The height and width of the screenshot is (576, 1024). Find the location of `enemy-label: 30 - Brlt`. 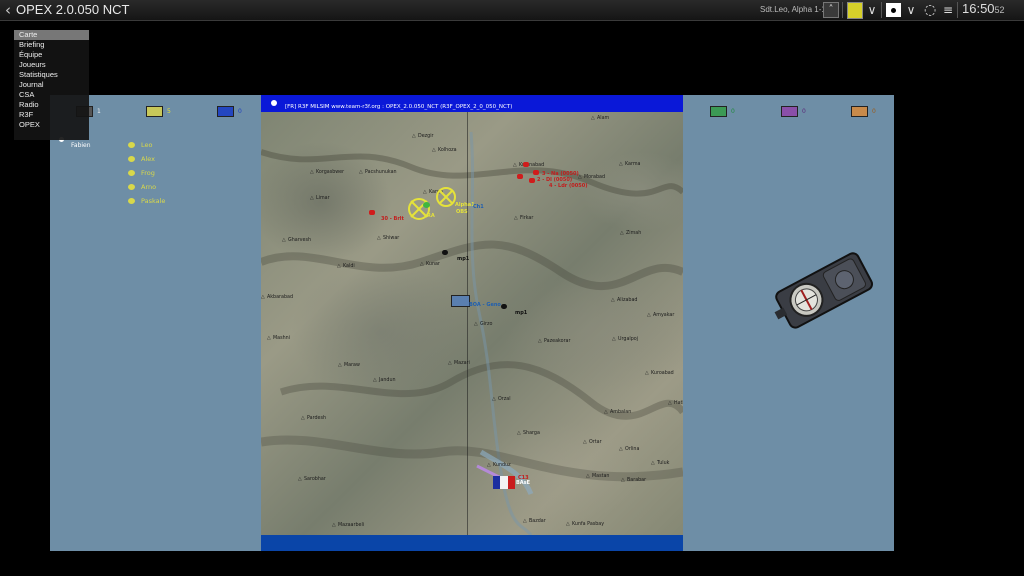

enemy-label: 30 - Brlt is located at coordinates (392, 219).